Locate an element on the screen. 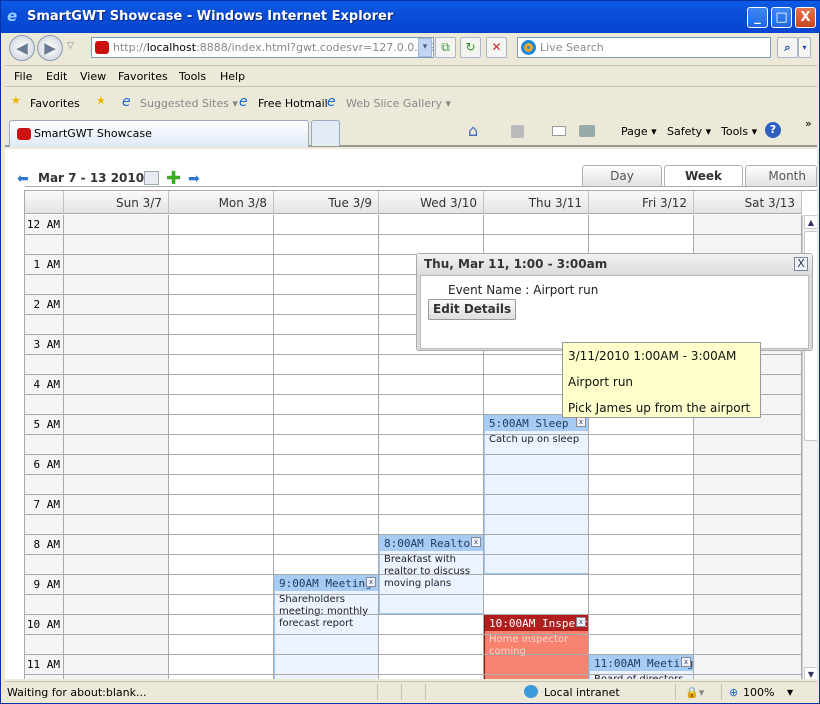 This screenshot has width=820, height=704. tab-smartgwt-showcase: SmartGWT Showcase is located at coordinates (159, 133).